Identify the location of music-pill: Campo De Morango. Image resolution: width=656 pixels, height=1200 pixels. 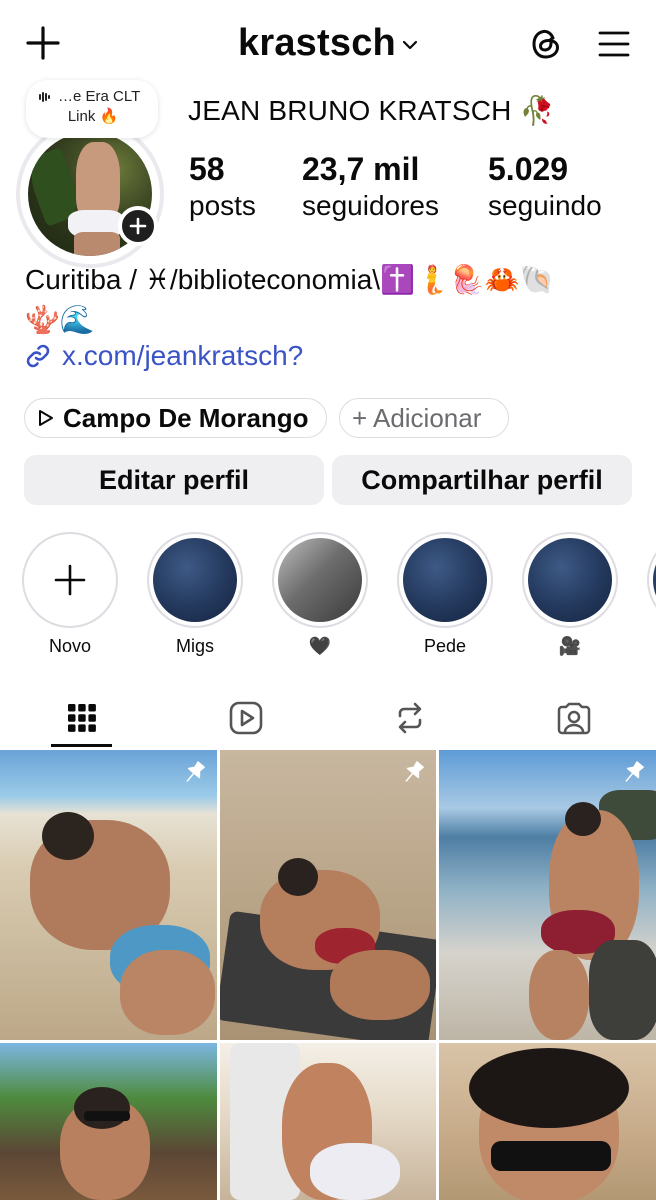
(175, 418).